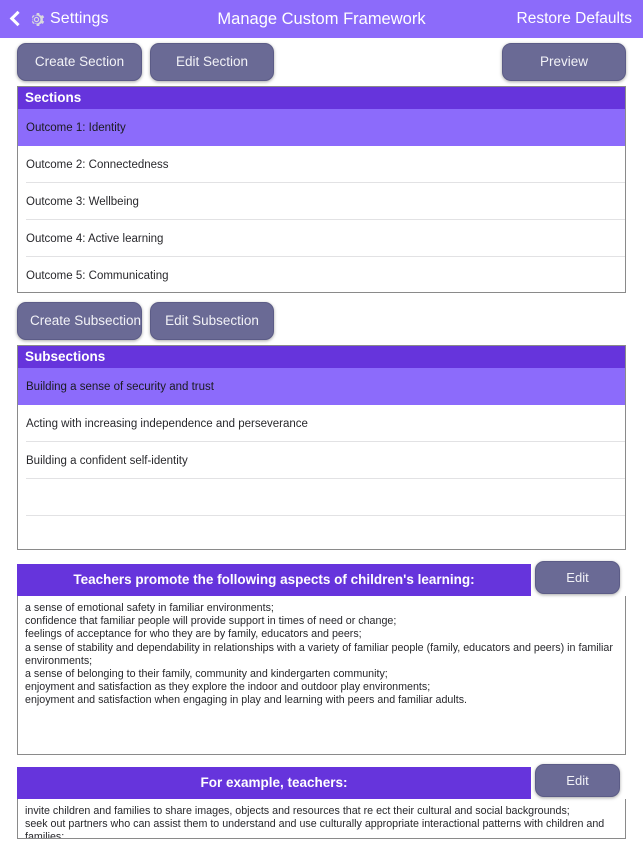  I want to click on subsections-list-item-2: Building a confident self-identity, so click(321, 460).